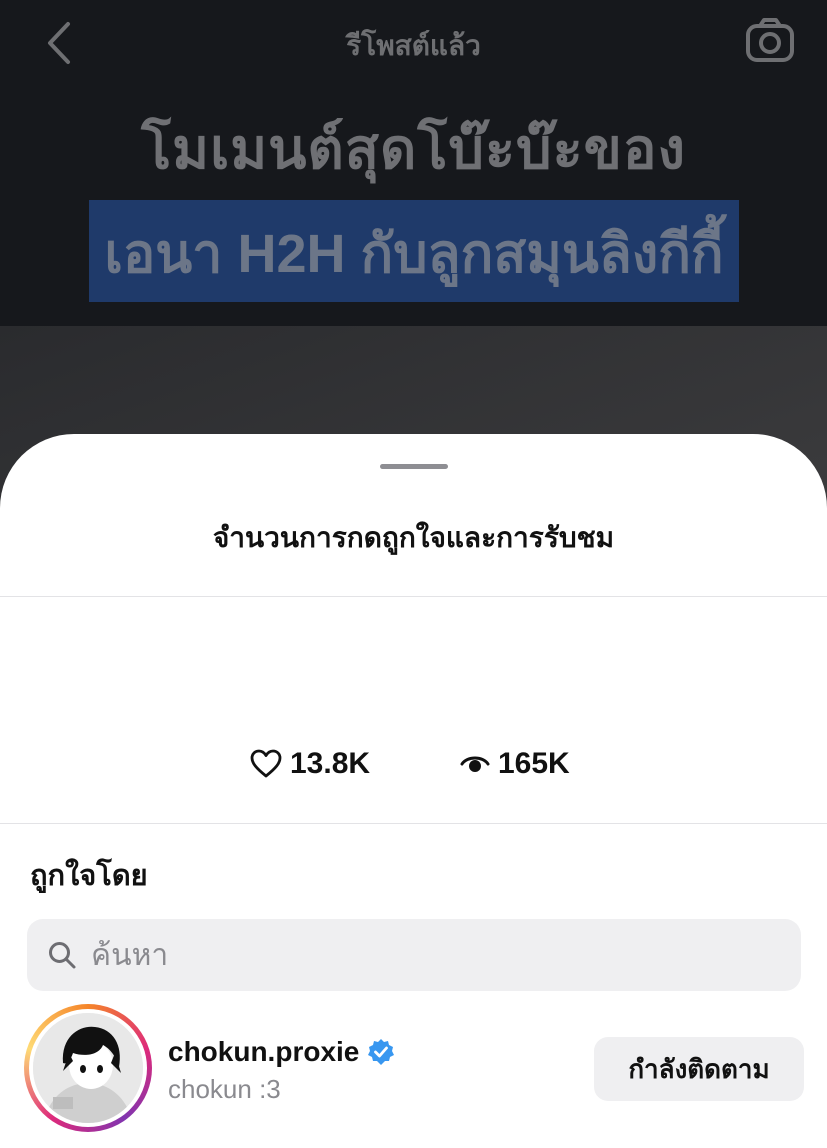  Describe the element at coordinates (414, 254) in the screenshot. I see `story-highlight-text: เอนา H2H กับลูกสมุนลิงกีกี้` at that location.